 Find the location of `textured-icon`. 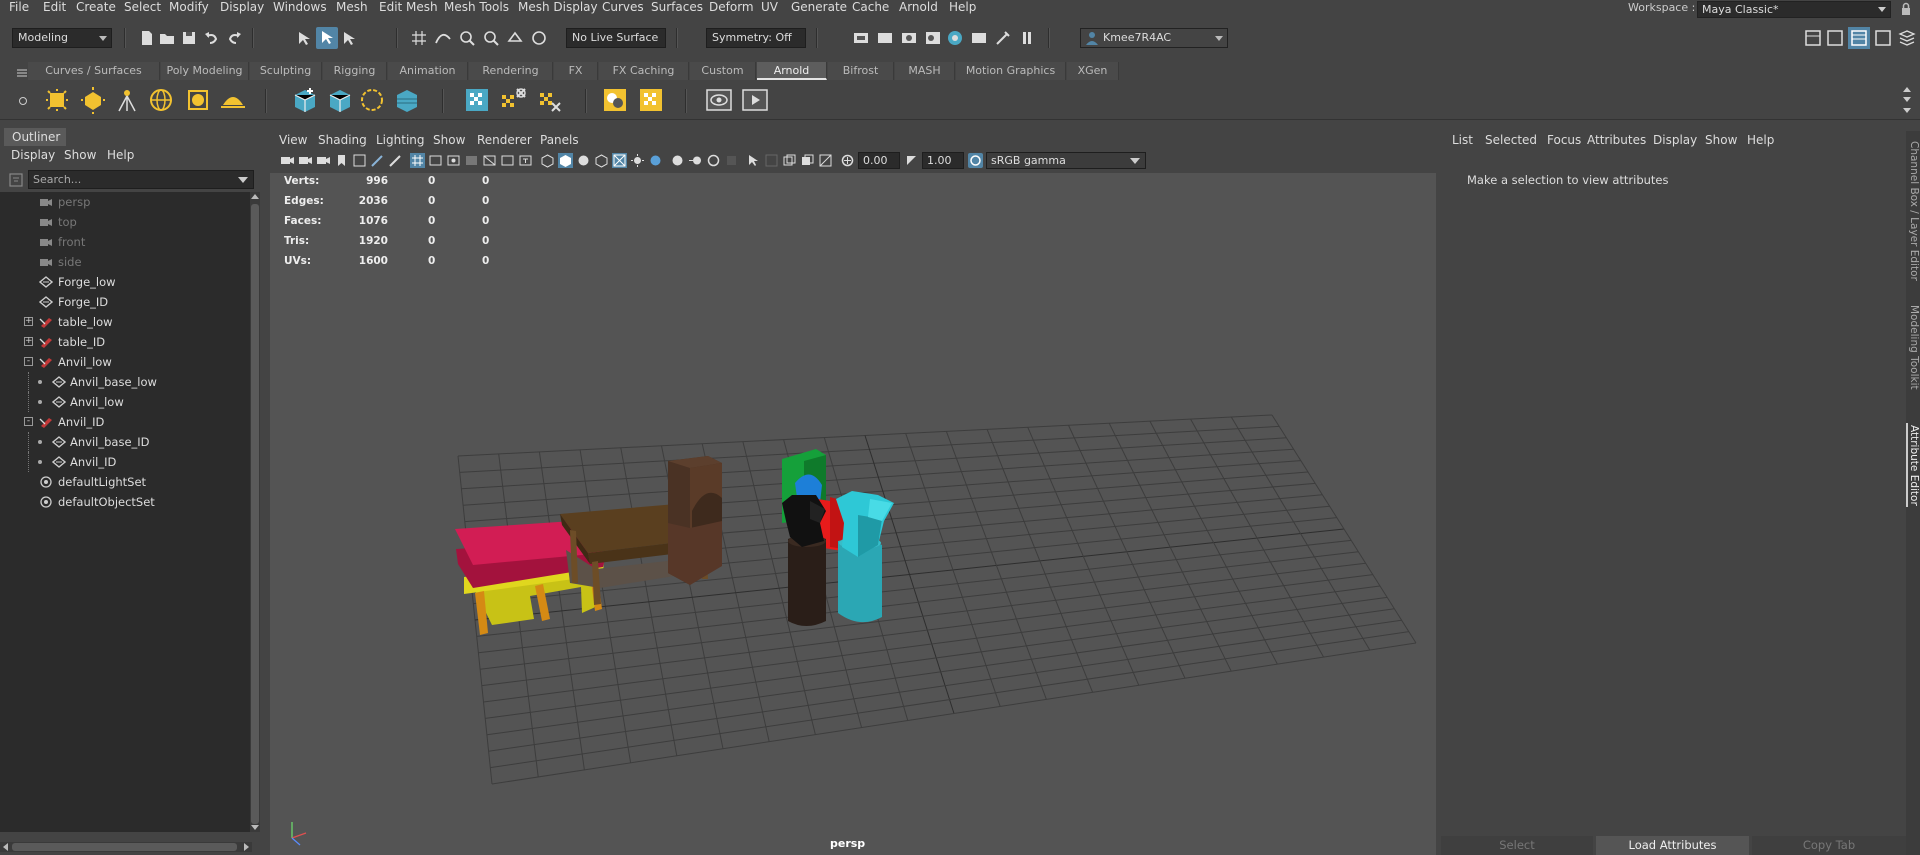

textured-icon is located at coordinates (619, 160).